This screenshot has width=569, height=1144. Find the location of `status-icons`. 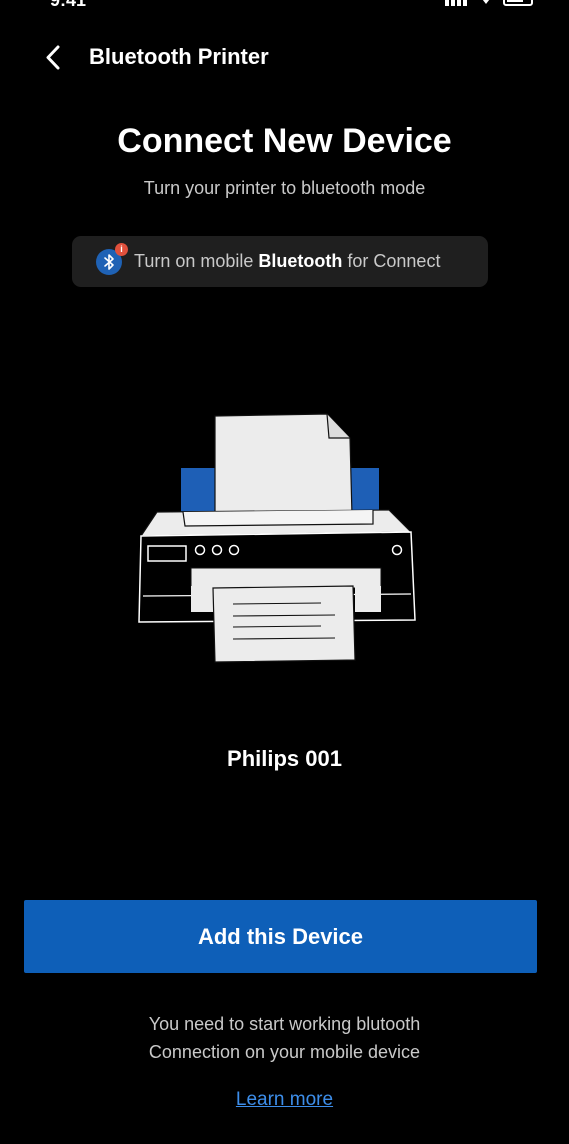

status-icons is located at coordinates (489, 3).